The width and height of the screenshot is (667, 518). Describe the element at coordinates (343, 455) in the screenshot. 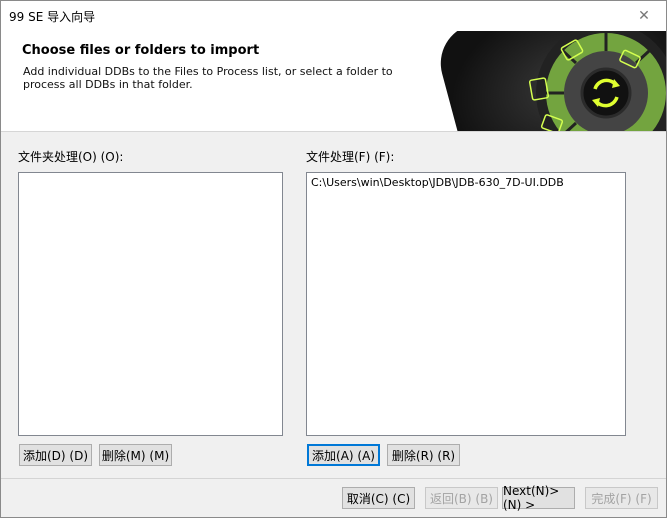

I see `add-file-button: 添加(A) (A)` at that location.